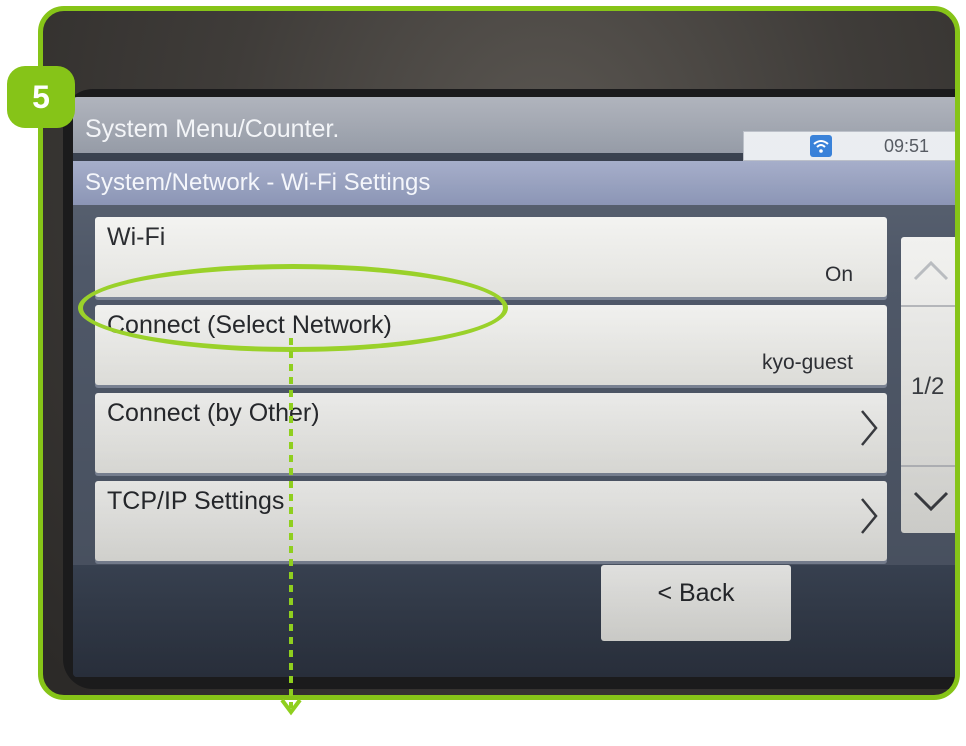 The image size is (966, 746). I want to click on page-indicator: 1/2, so click(928, 386).